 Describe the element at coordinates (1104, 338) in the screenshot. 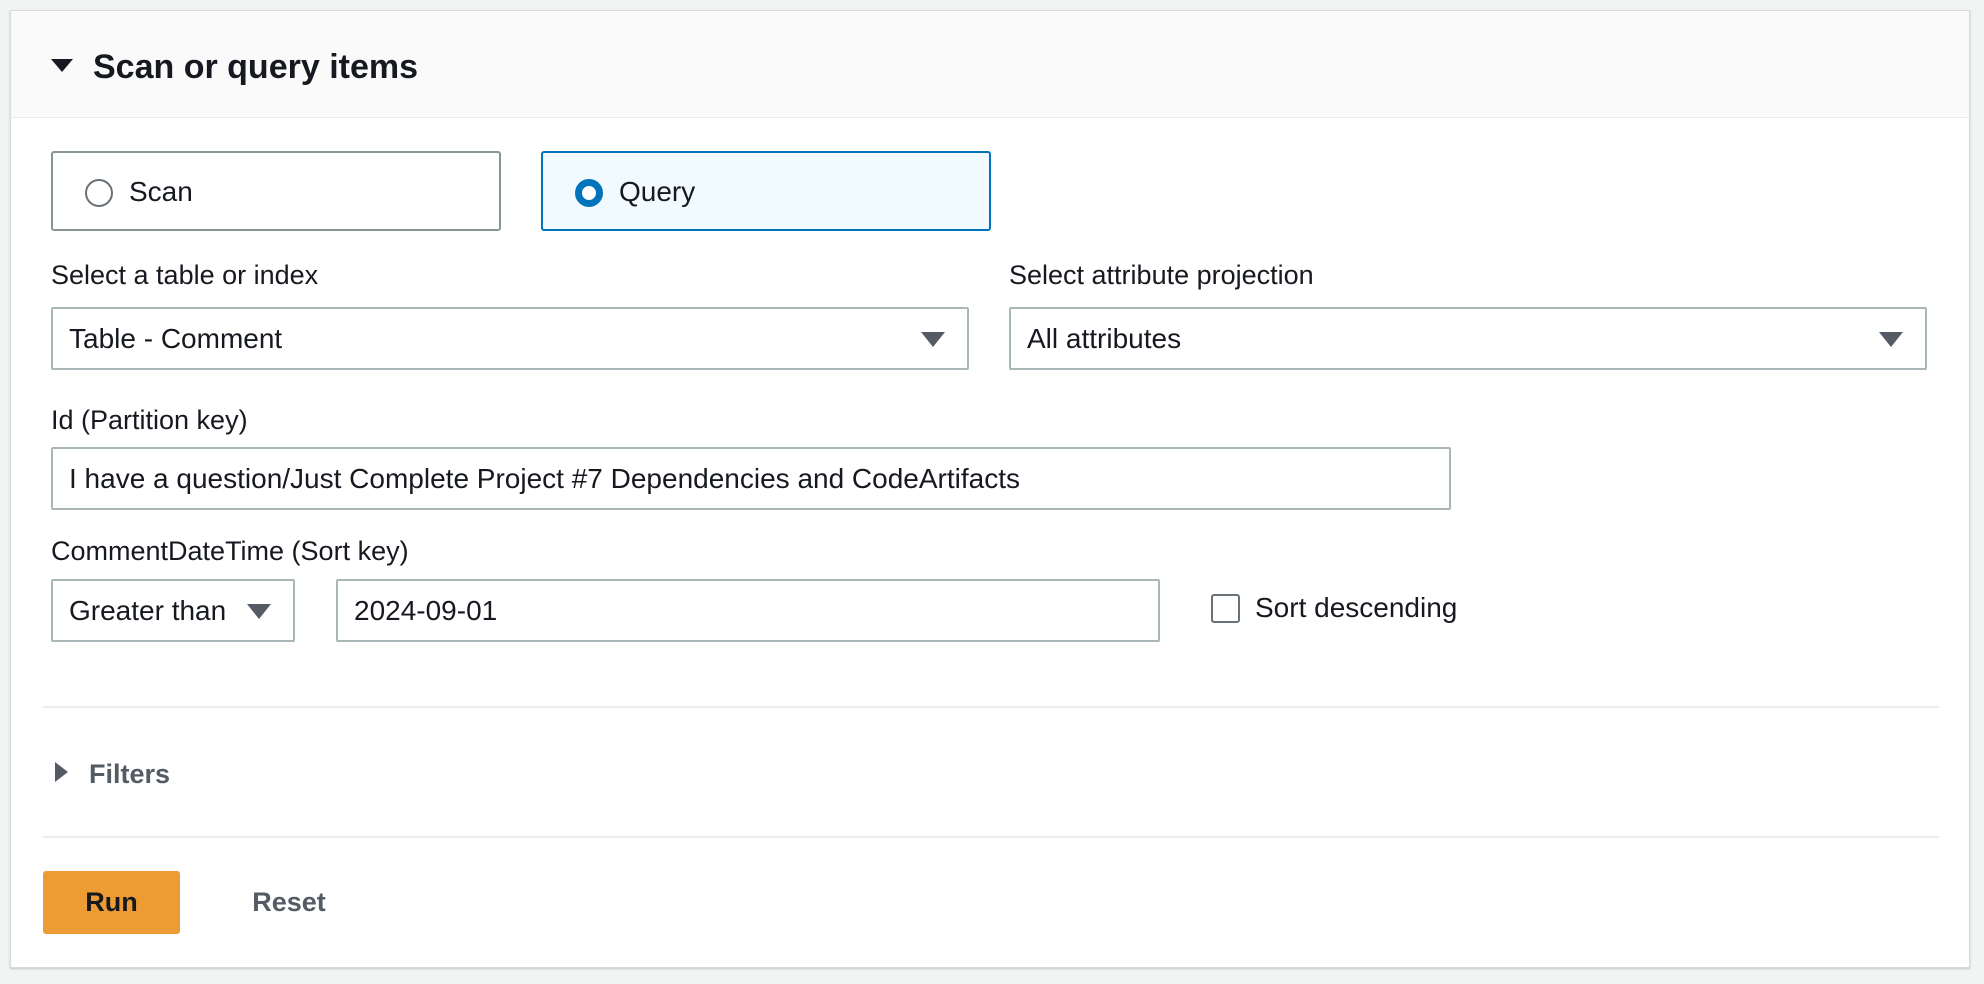

I see `projection-select-value: All attributes` at that location.